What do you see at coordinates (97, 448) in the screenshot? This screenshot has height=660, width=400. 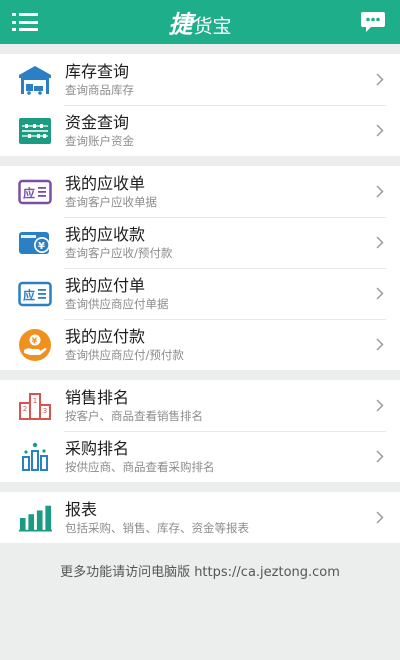 I see `item-title: 采购排名` at bounding box center [97, 448].